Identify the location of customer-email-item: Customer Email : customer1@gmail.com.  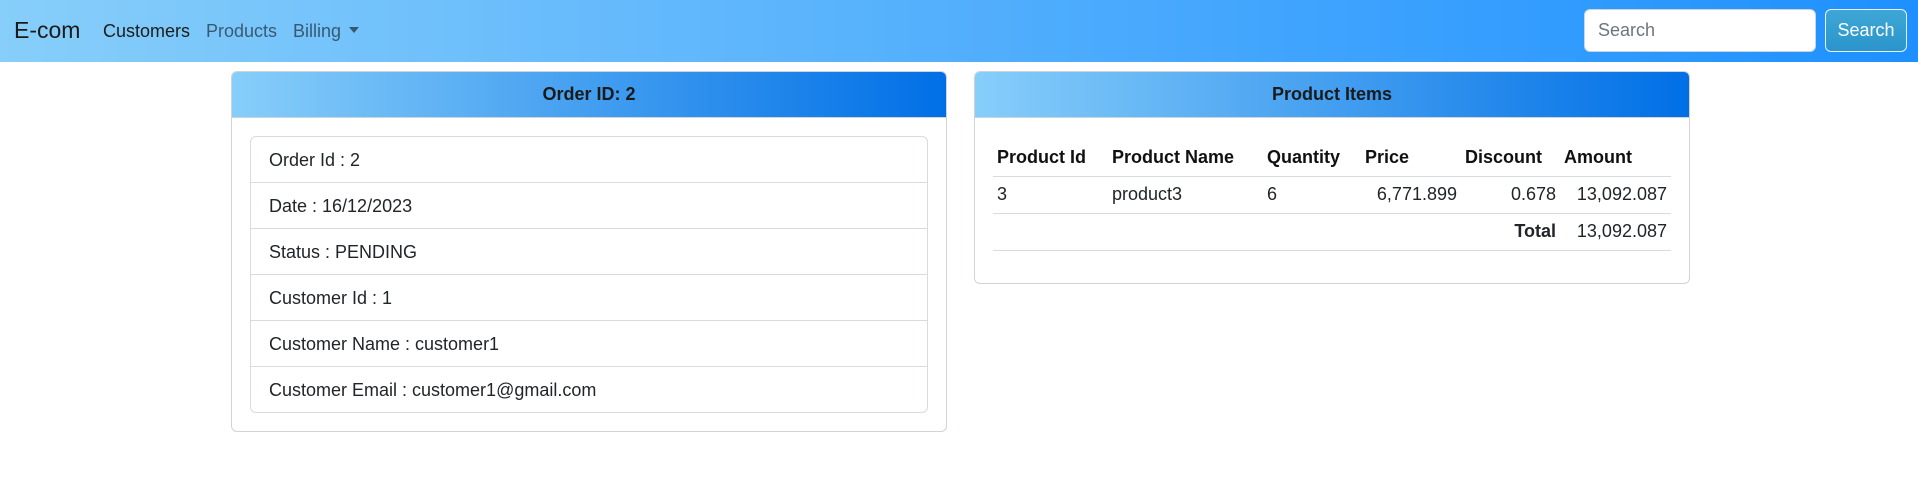
(433, 390).